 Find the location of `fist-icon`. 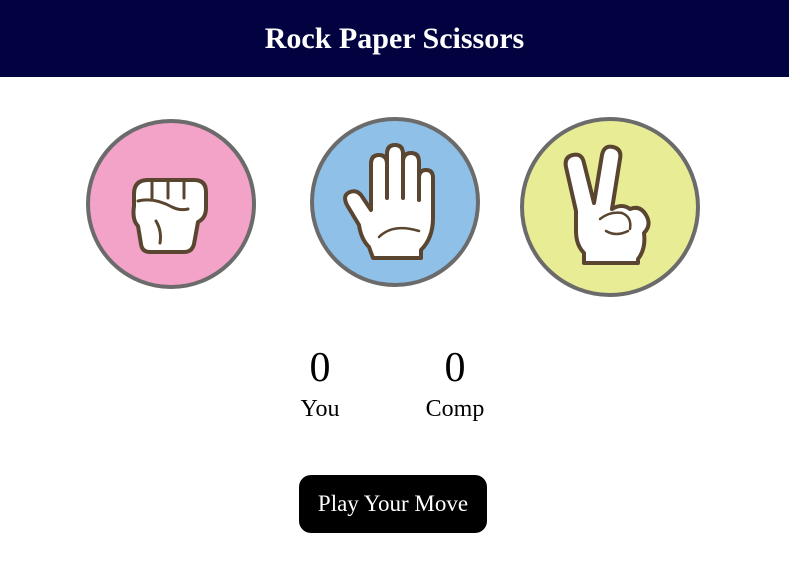

fist-icon is located at coordinates (169, 216).